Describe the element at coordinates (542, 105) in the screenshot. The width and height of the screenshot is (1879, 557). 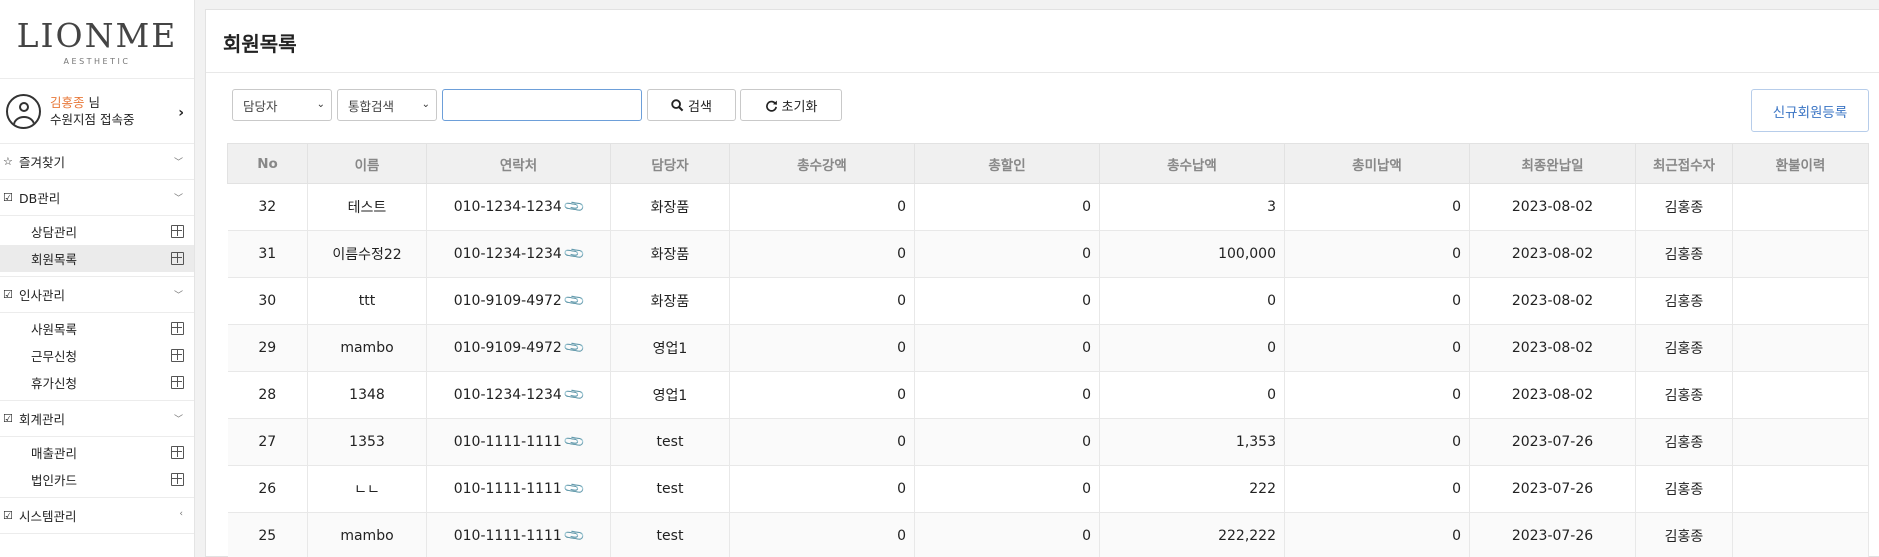
I see `search-input` at that location.